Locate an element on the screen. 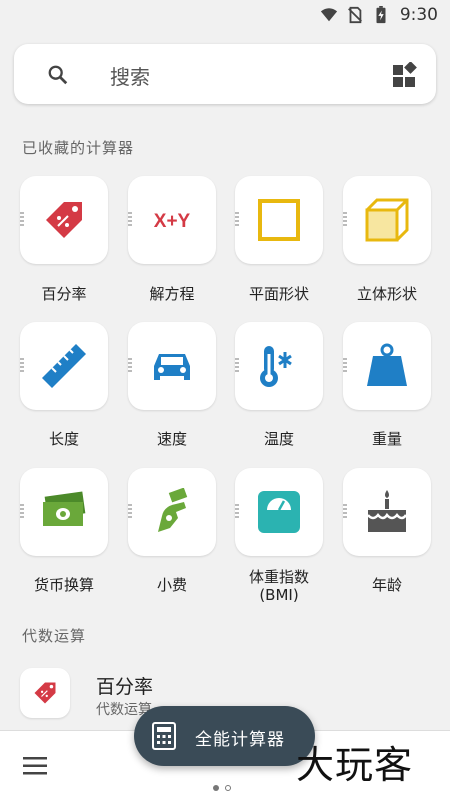 The width and height of the screenshot is (450, 801). money-icon is located at coordinates (64, 508).